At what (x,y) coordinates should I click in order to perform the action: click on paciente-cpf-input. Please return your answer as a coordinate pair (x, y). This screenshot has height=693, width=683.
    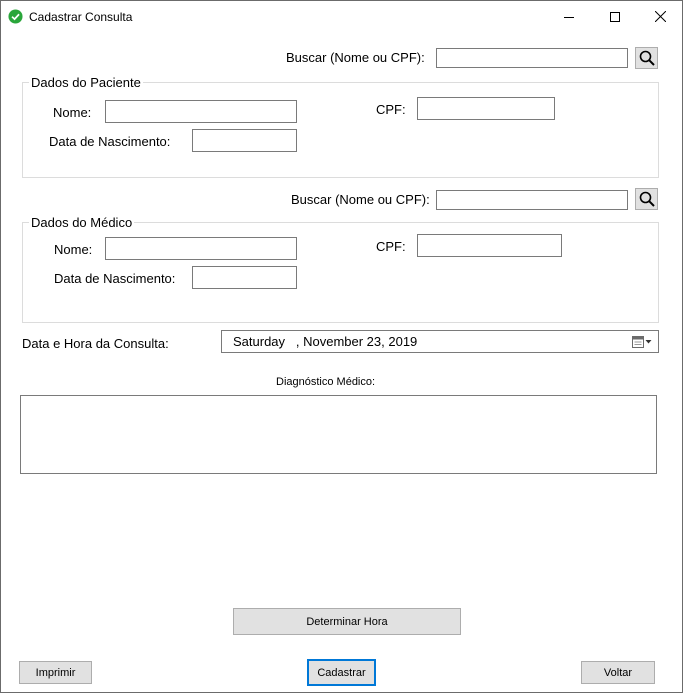
    Looking at the image, I should click on (486, 108).